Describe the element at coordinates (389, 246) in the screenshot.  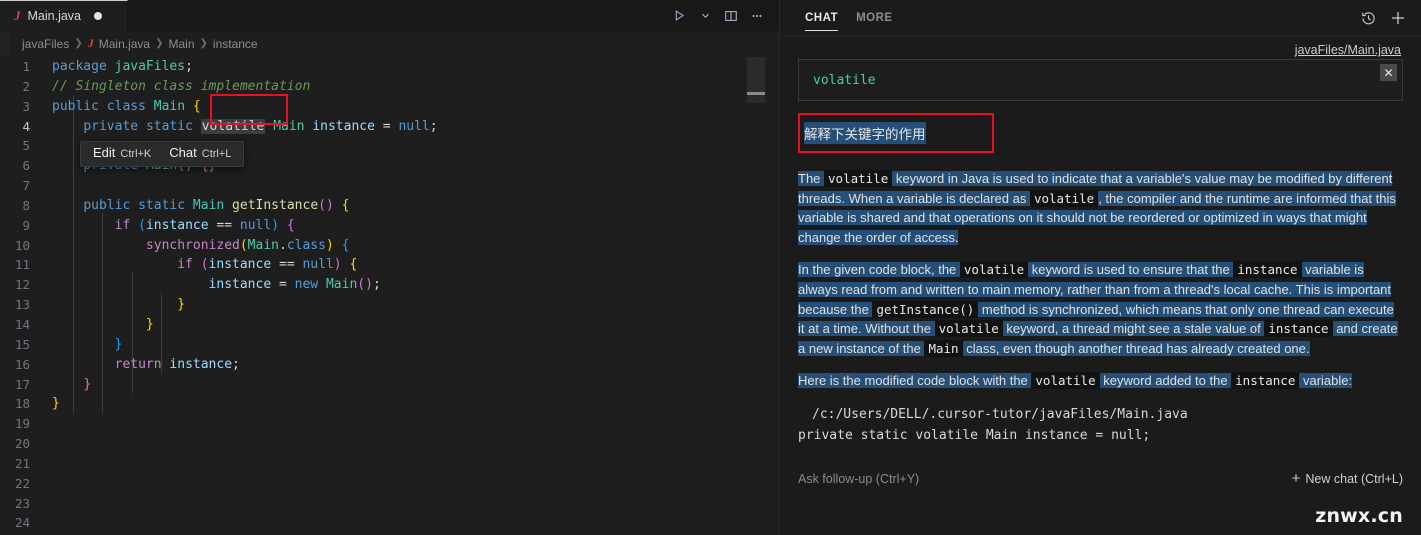
I see `code-line: 10 synchronized(Main.class) {` at that location.